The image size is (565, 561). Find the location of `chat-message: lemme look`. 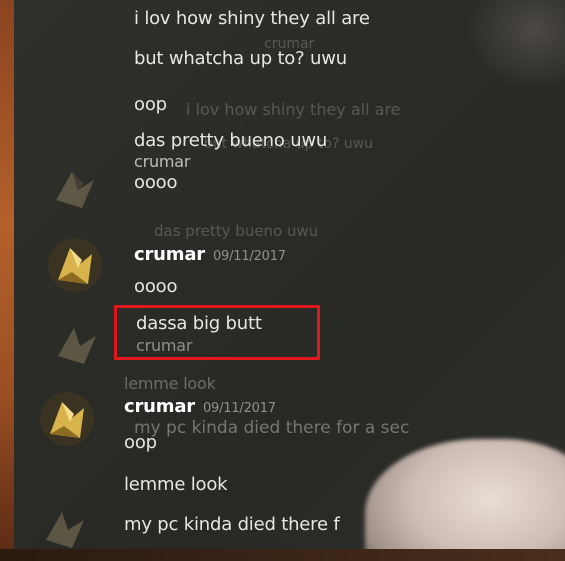

chat-message: lemme look is located at coordinates (176, 484).